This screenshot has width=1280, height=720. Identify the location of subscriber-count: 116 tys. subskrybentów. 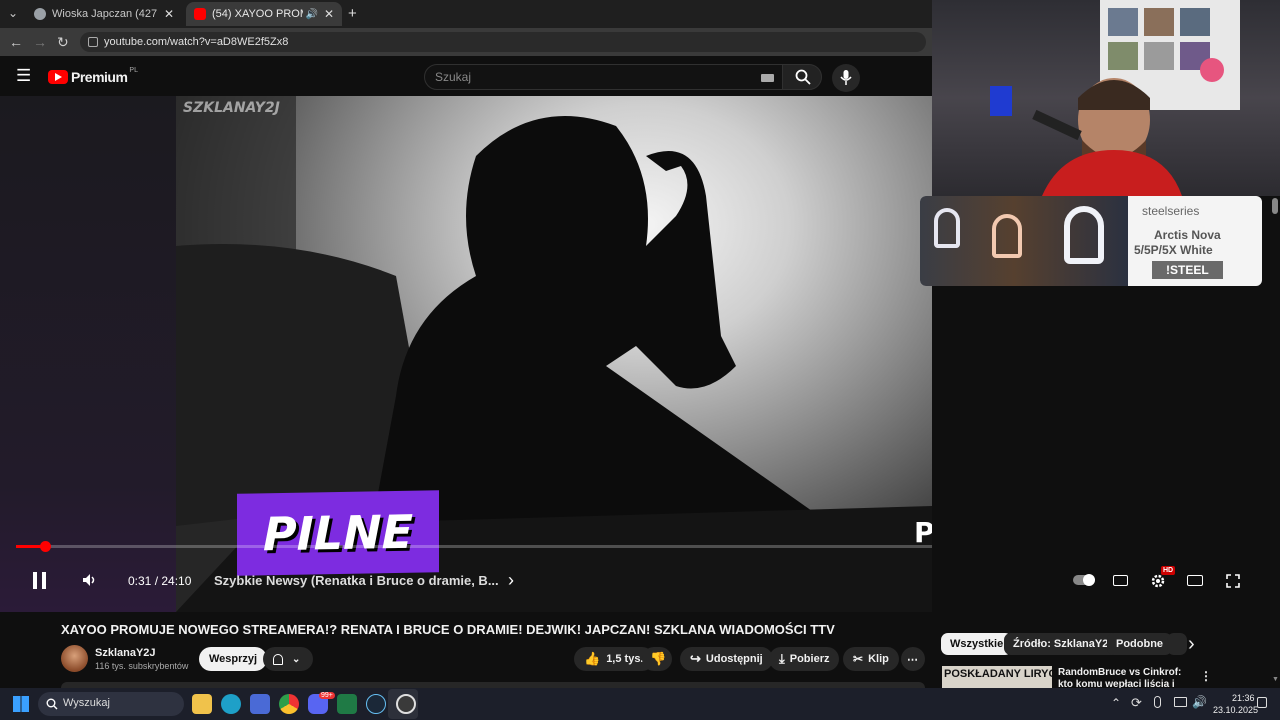
(142, 666).